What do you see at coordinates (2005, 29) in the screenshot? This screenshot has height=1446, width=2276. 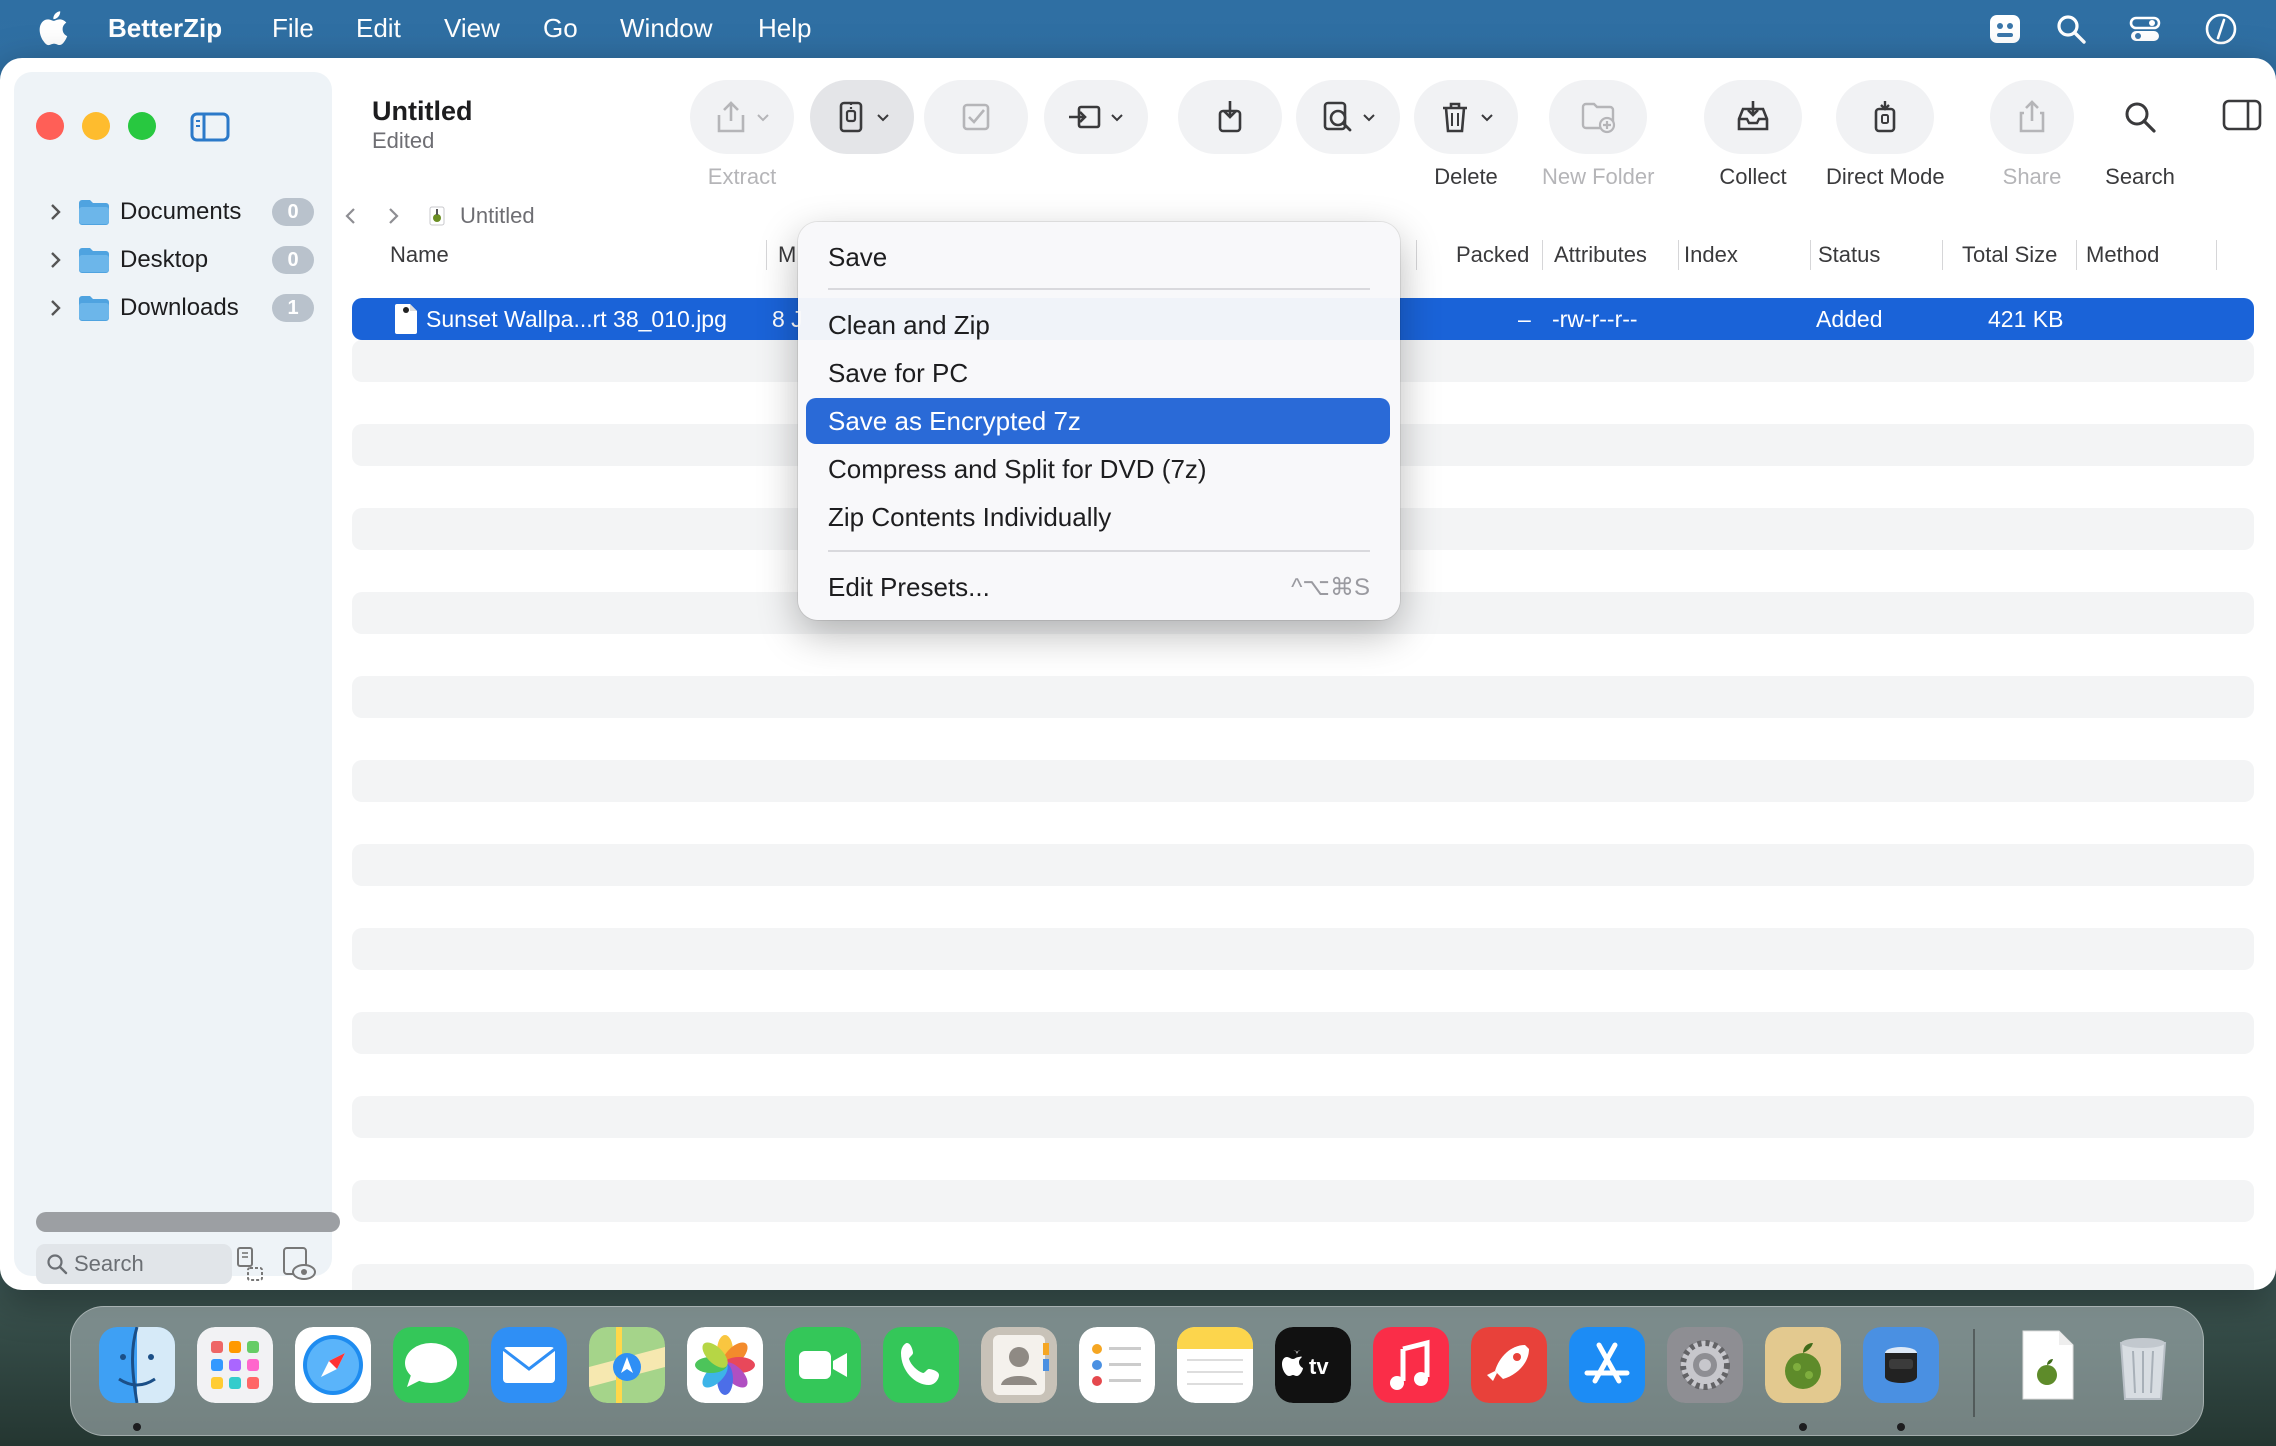 I see `menu-extra-app-icon` at bounding box center [2005, 29].